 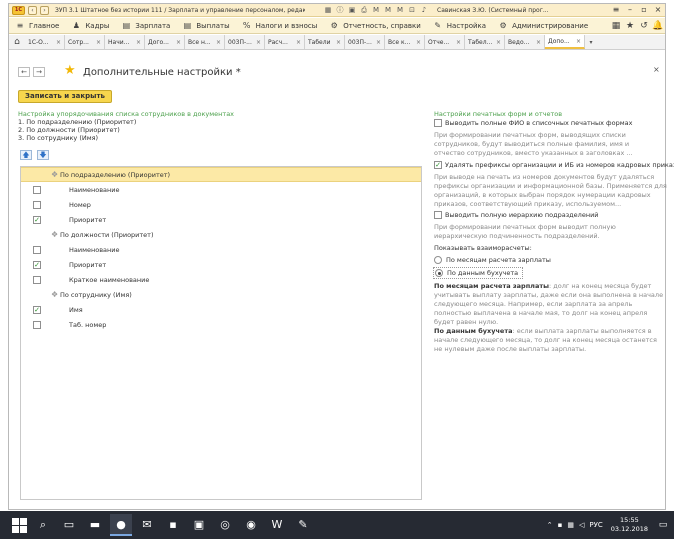 I want to click on tabs-more-icon: ▾, so click(x=591, y=42).